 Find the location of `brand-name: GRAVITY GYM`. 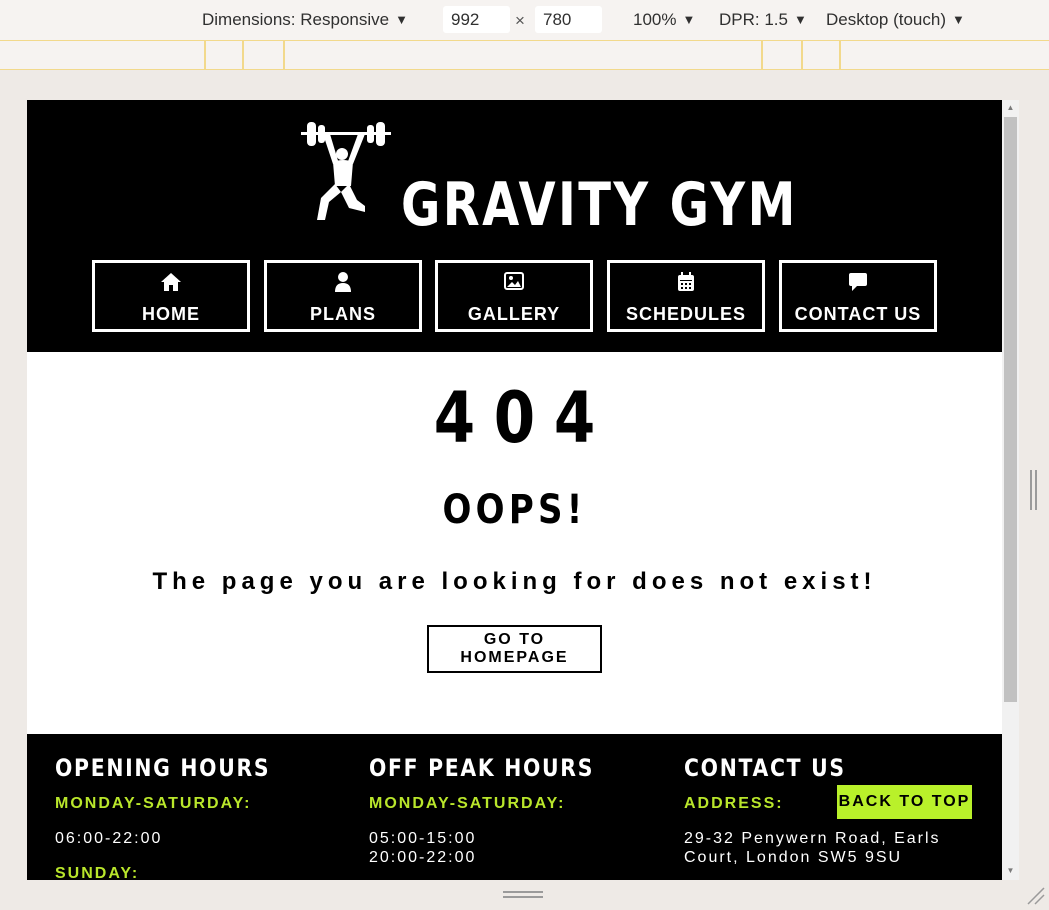

brand-name: GRAVITY GYM is located at coordinates (599, 205).